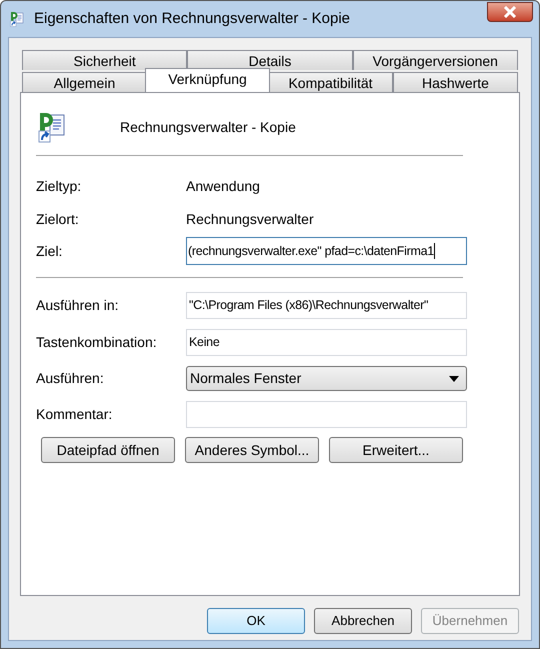 Image resolution: width=540 pixels, height=649 pixels. What do you see at coordinates (270, 60) in the screenshot?
I see `tab: Details` at bounding box center [270, 60].